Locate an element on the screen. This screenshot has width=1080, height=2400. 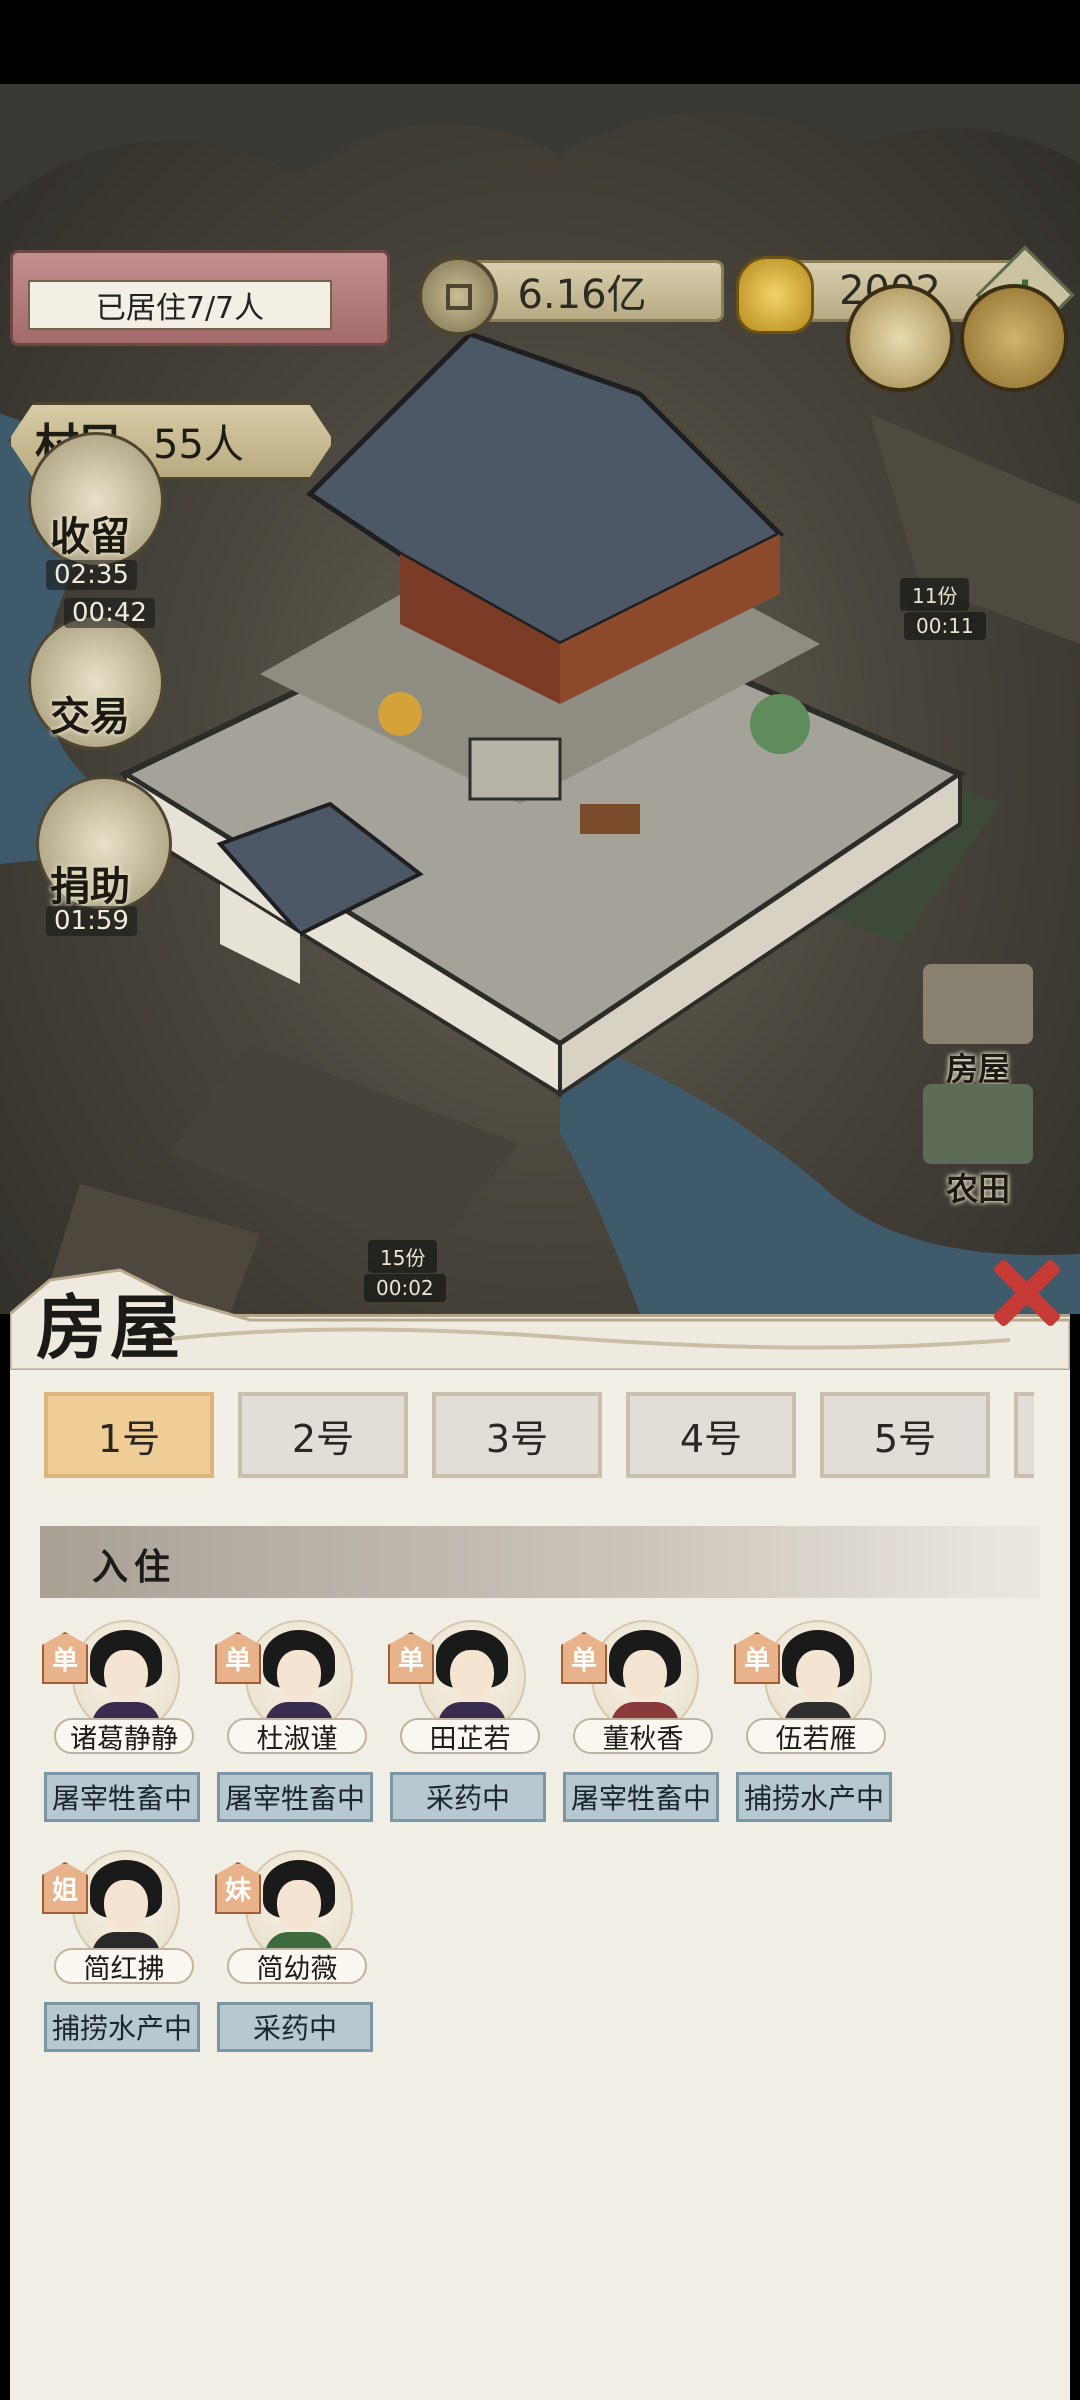
scroll-button is located at coordinates (900, 338).